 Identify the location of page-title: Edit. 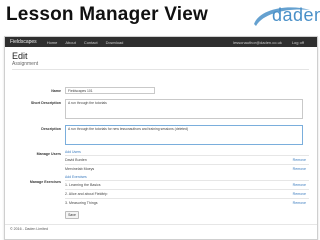
(20, 56).